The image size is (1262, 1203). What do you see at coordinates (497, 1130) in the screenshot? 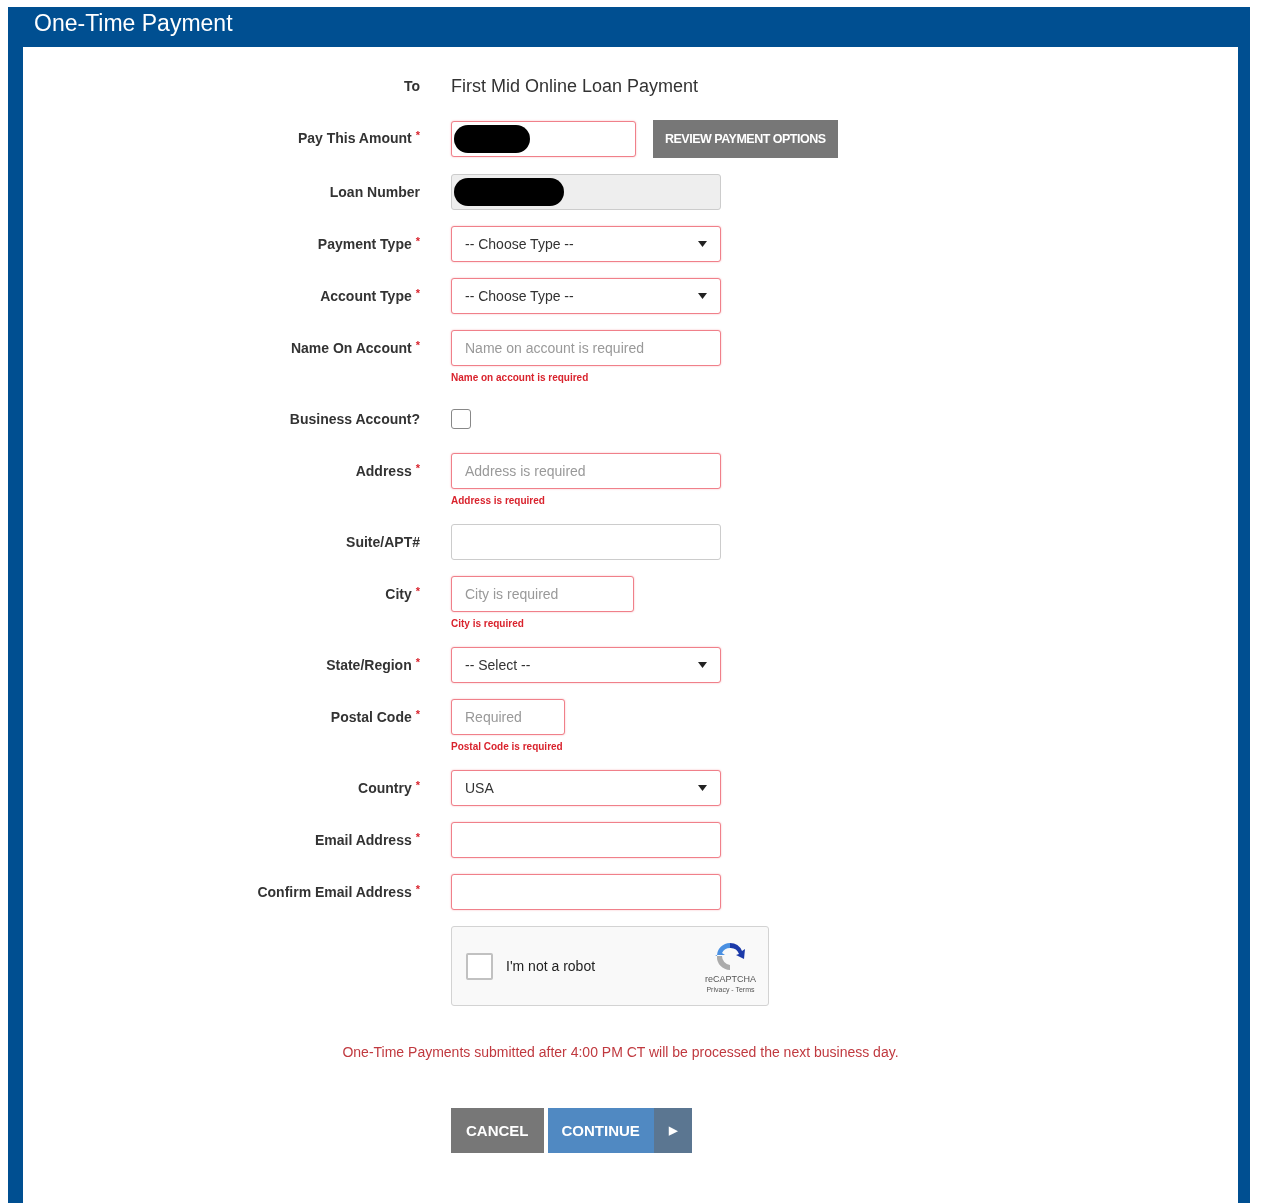
I see `cancel-button: CANCEL` at bounding box center [497, 1130].